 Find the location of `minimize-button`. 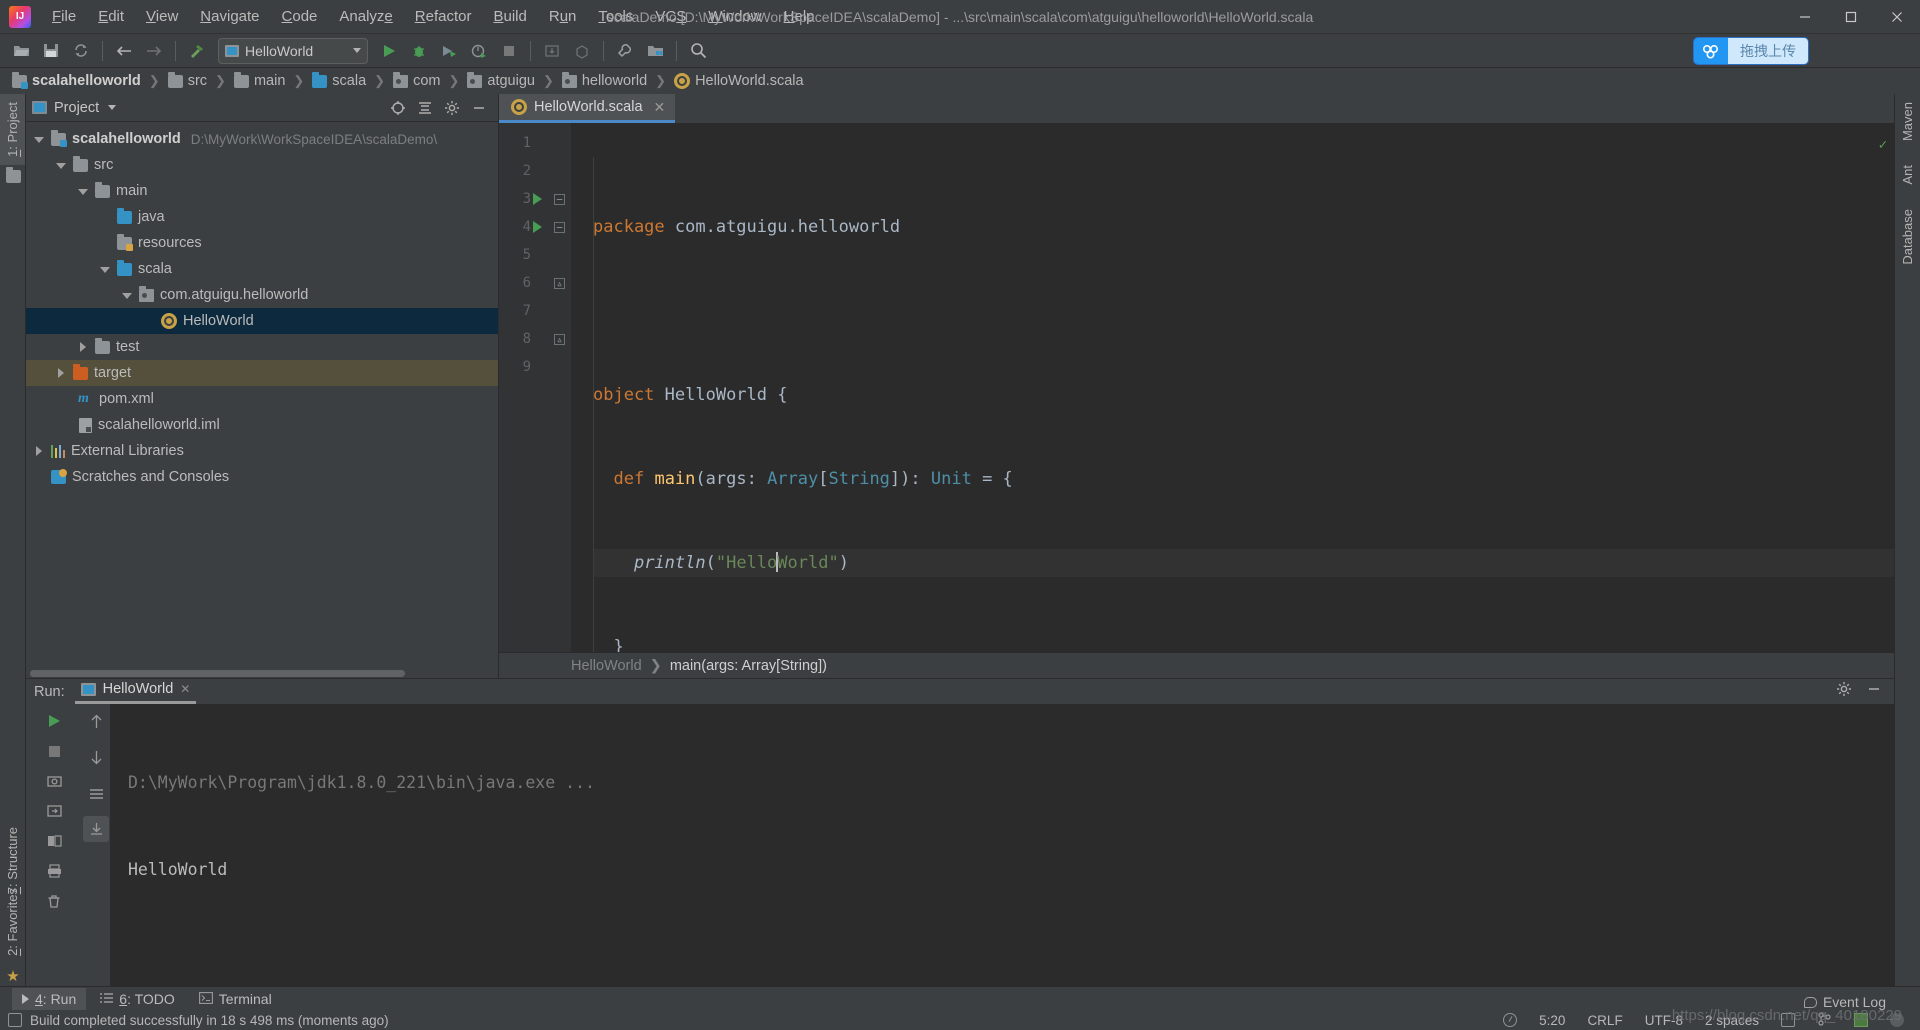

minimize-button is located at coordinates (1805, 17).